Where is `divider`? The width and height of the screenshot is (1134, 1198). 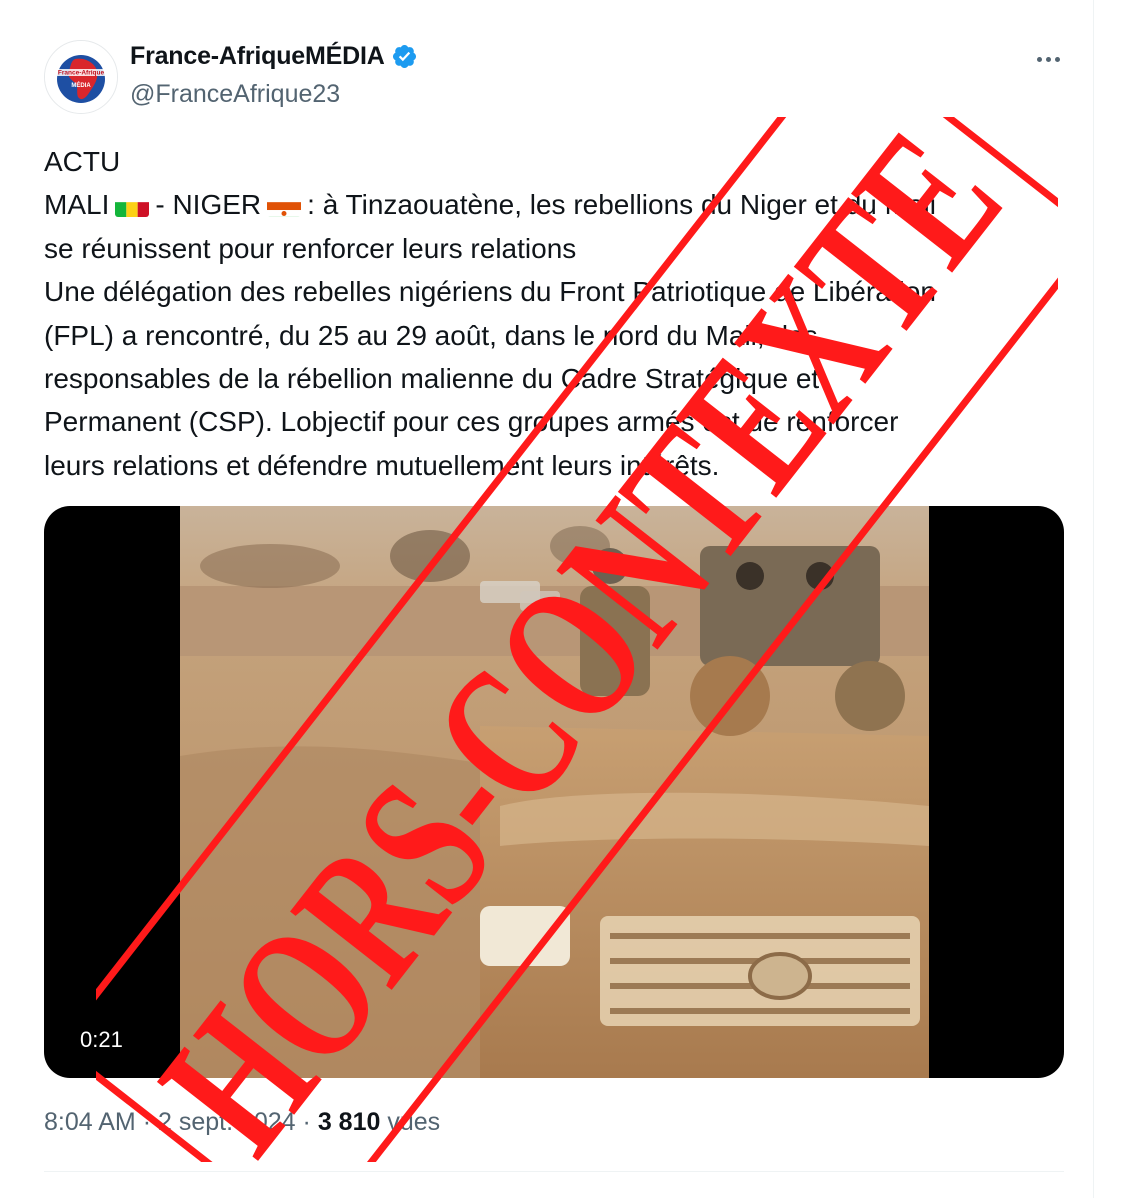 divider is located at coordinates (554, 1171).